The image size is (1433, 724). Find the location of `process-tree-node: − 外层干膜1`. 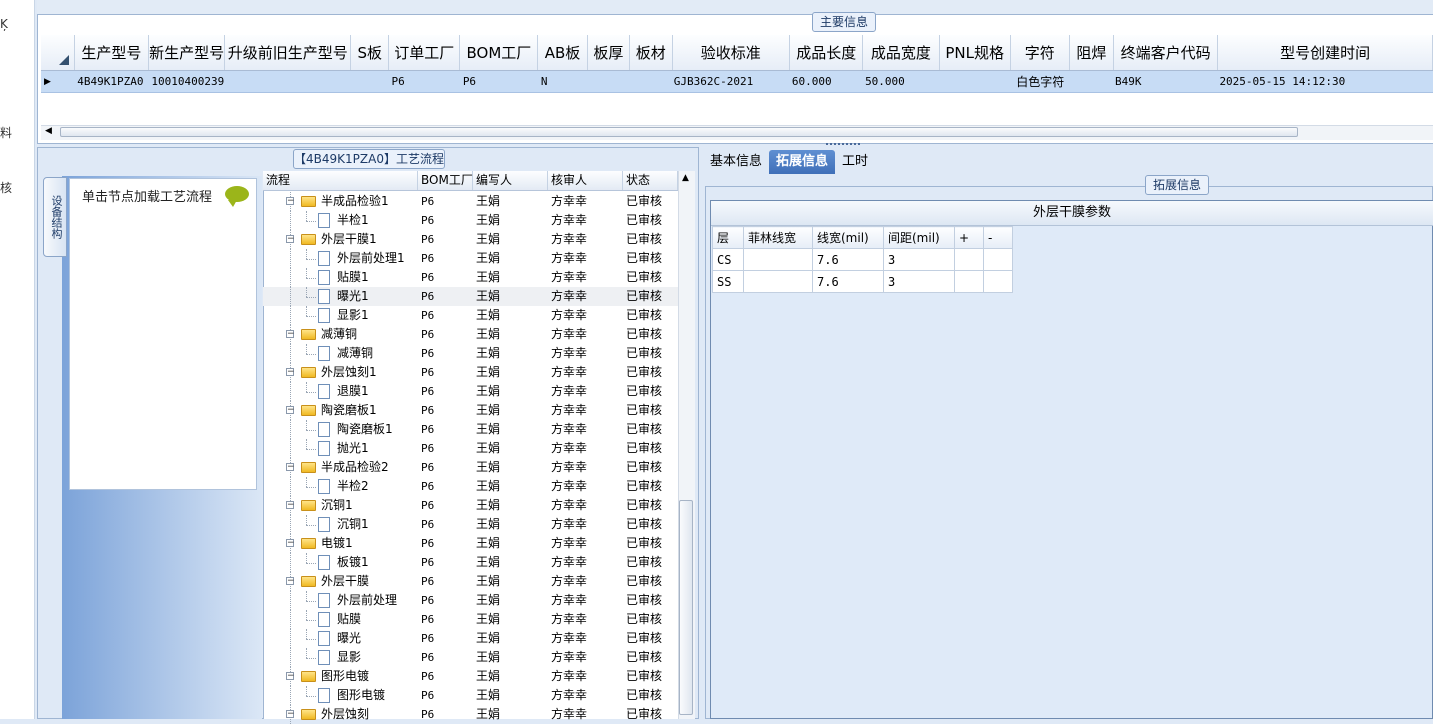

process-tree-node: − 外层干膜1 is located at coordinates (340, 239).